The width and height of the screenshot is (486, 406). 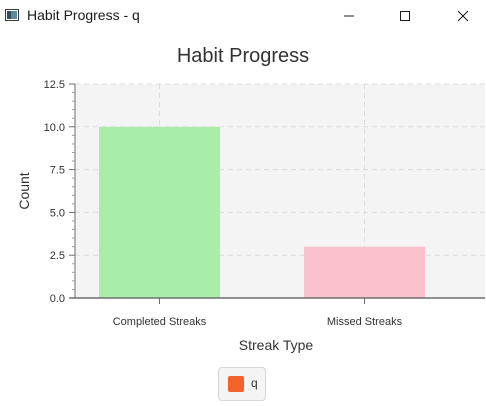 I want to click on x-tick-label: Missed Streaks, so click(x=365, y=322).